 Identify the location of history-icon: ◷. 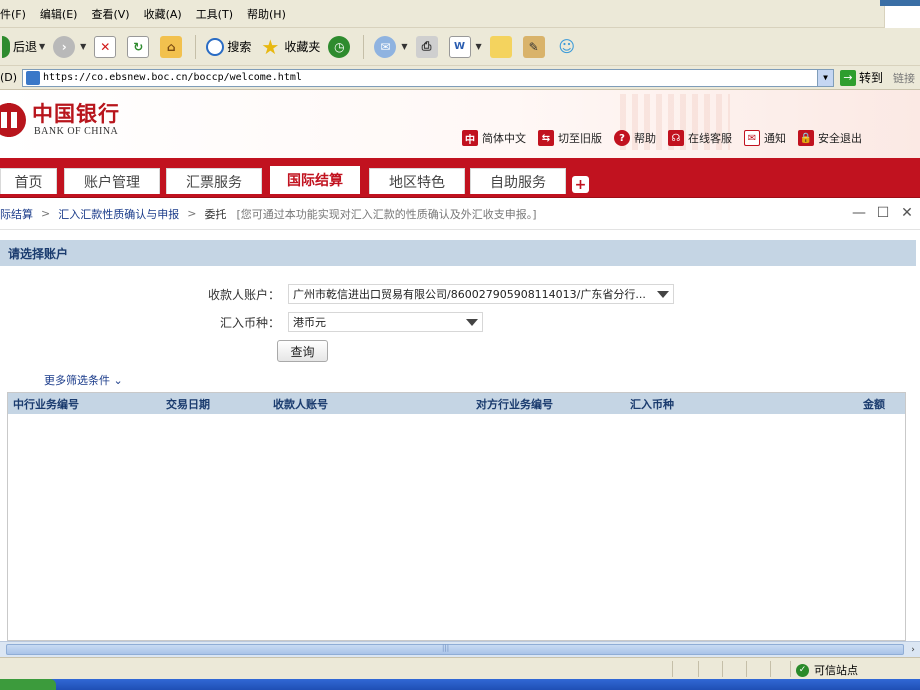
(339, 46).